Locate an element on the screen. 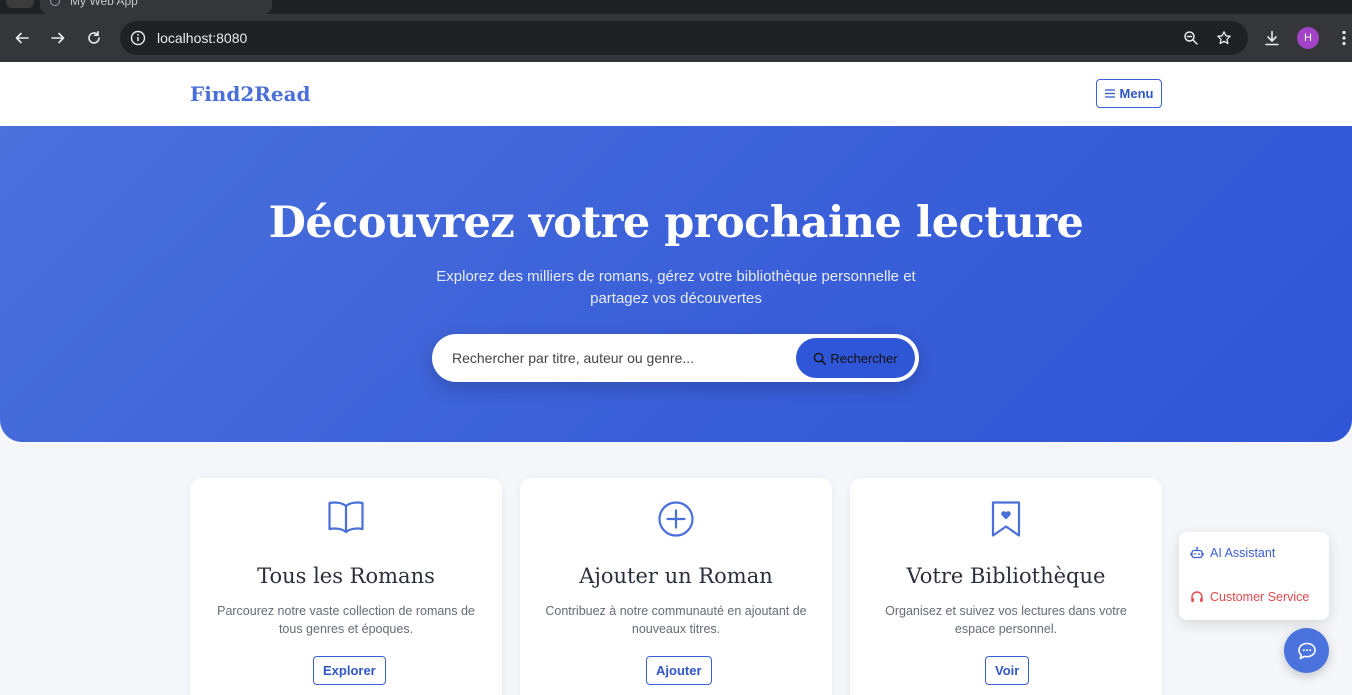 The image size is (1352, 695). back-button is located at coordinates (22, 38).